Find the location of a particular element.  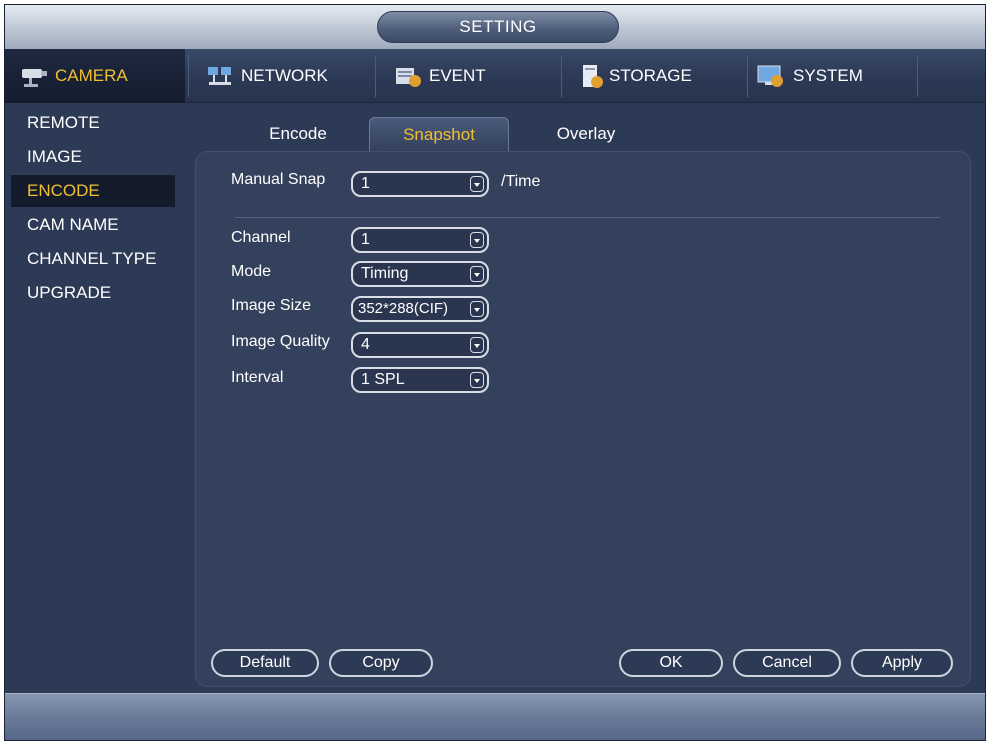

menu-camera: CAMERA is located at coordinates (95, 76).